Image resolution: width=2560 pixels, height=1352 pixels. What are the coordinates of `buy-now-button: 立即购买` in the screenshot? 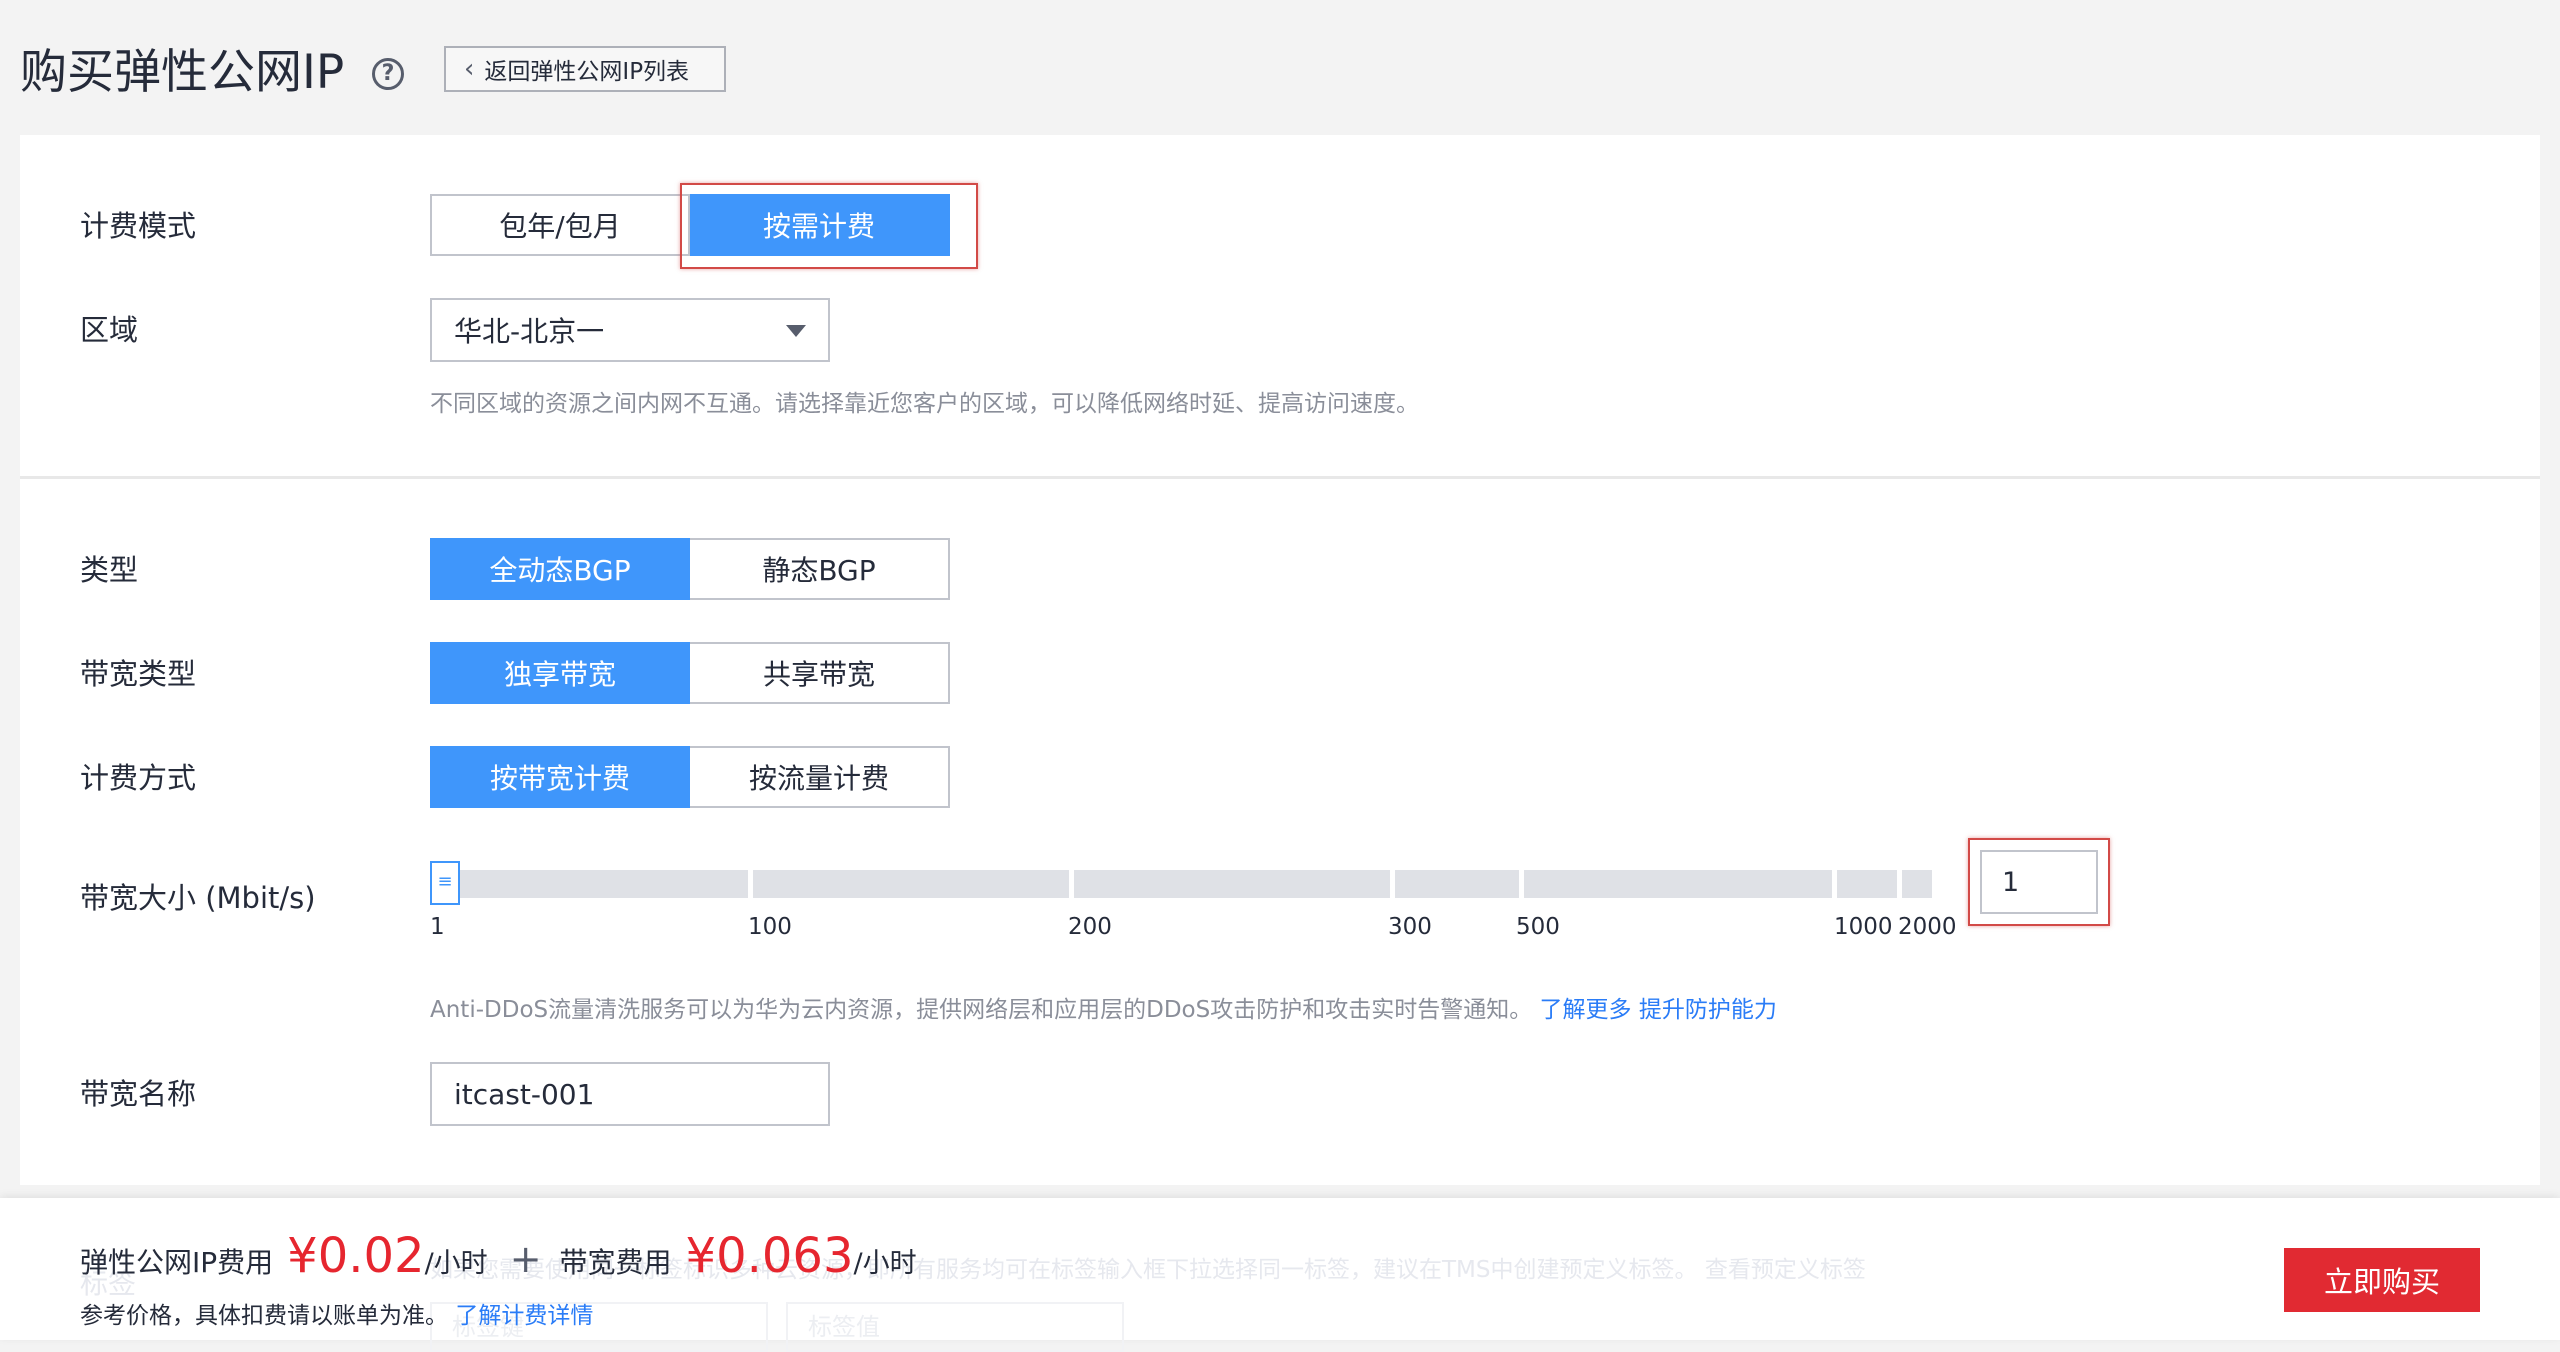 It's located at (2382, 1280).